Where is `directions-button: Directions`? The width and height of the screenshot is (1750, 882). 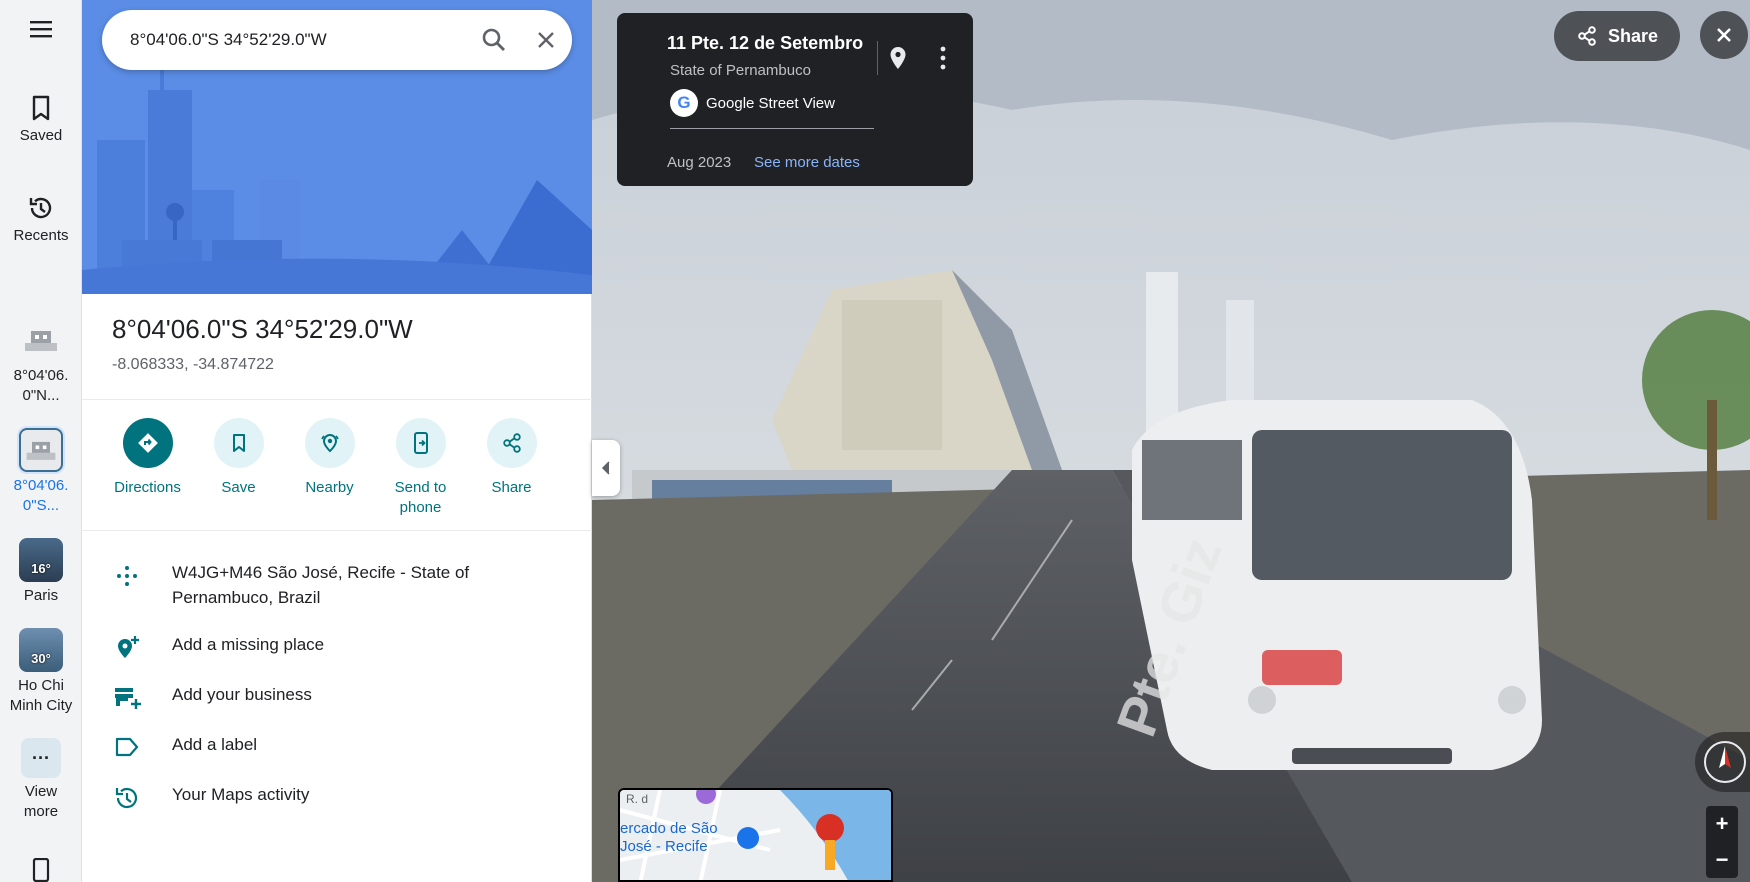 directions-button: Directions is located at coordinates (147, 468).